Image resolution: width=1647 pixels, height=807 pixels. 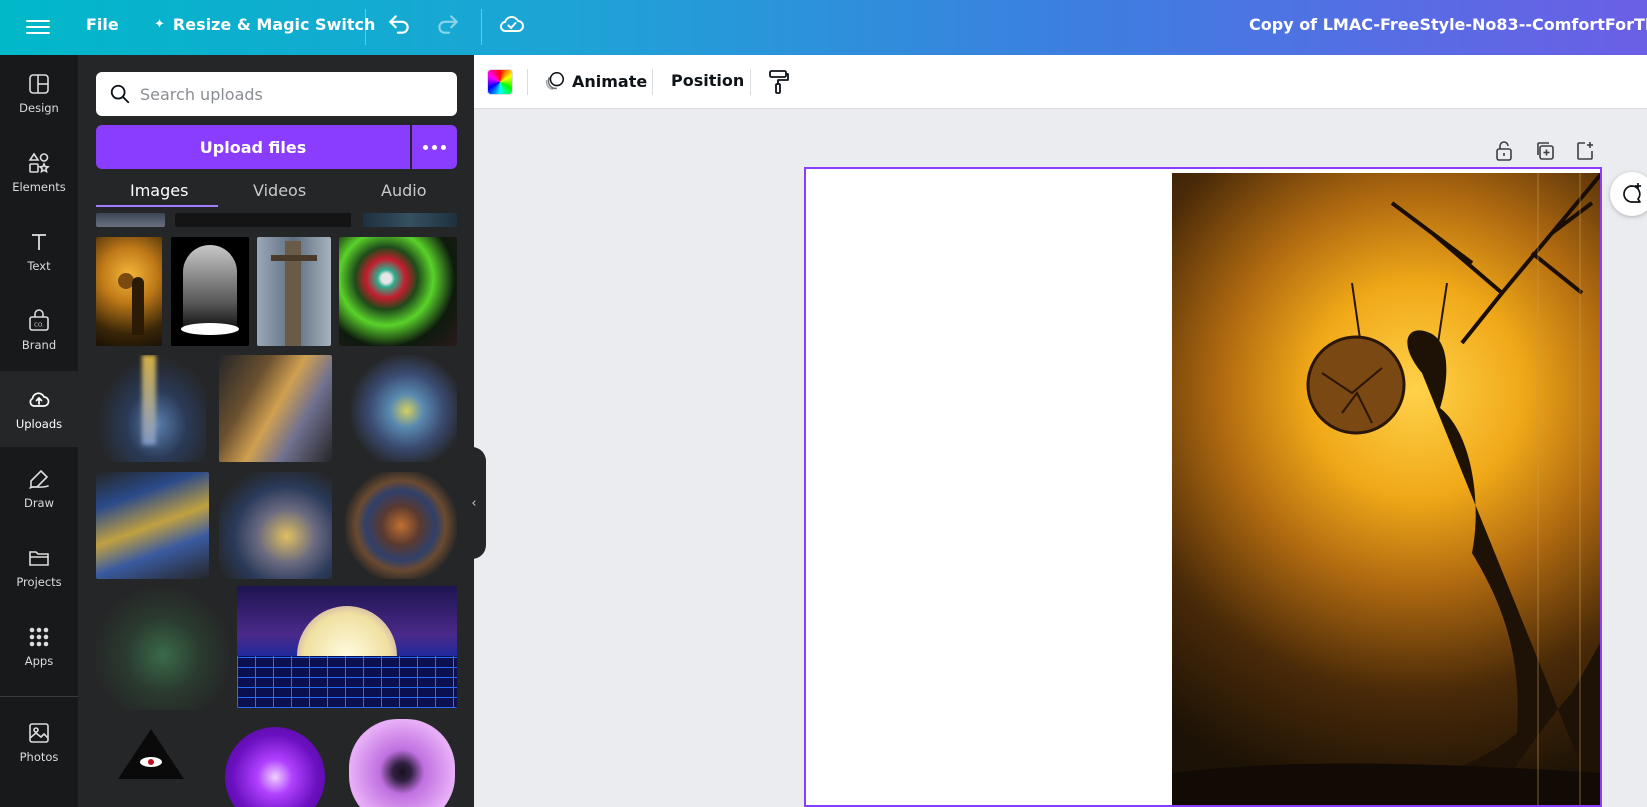 I want to click on photos-icon, so click(x=39, y=733).